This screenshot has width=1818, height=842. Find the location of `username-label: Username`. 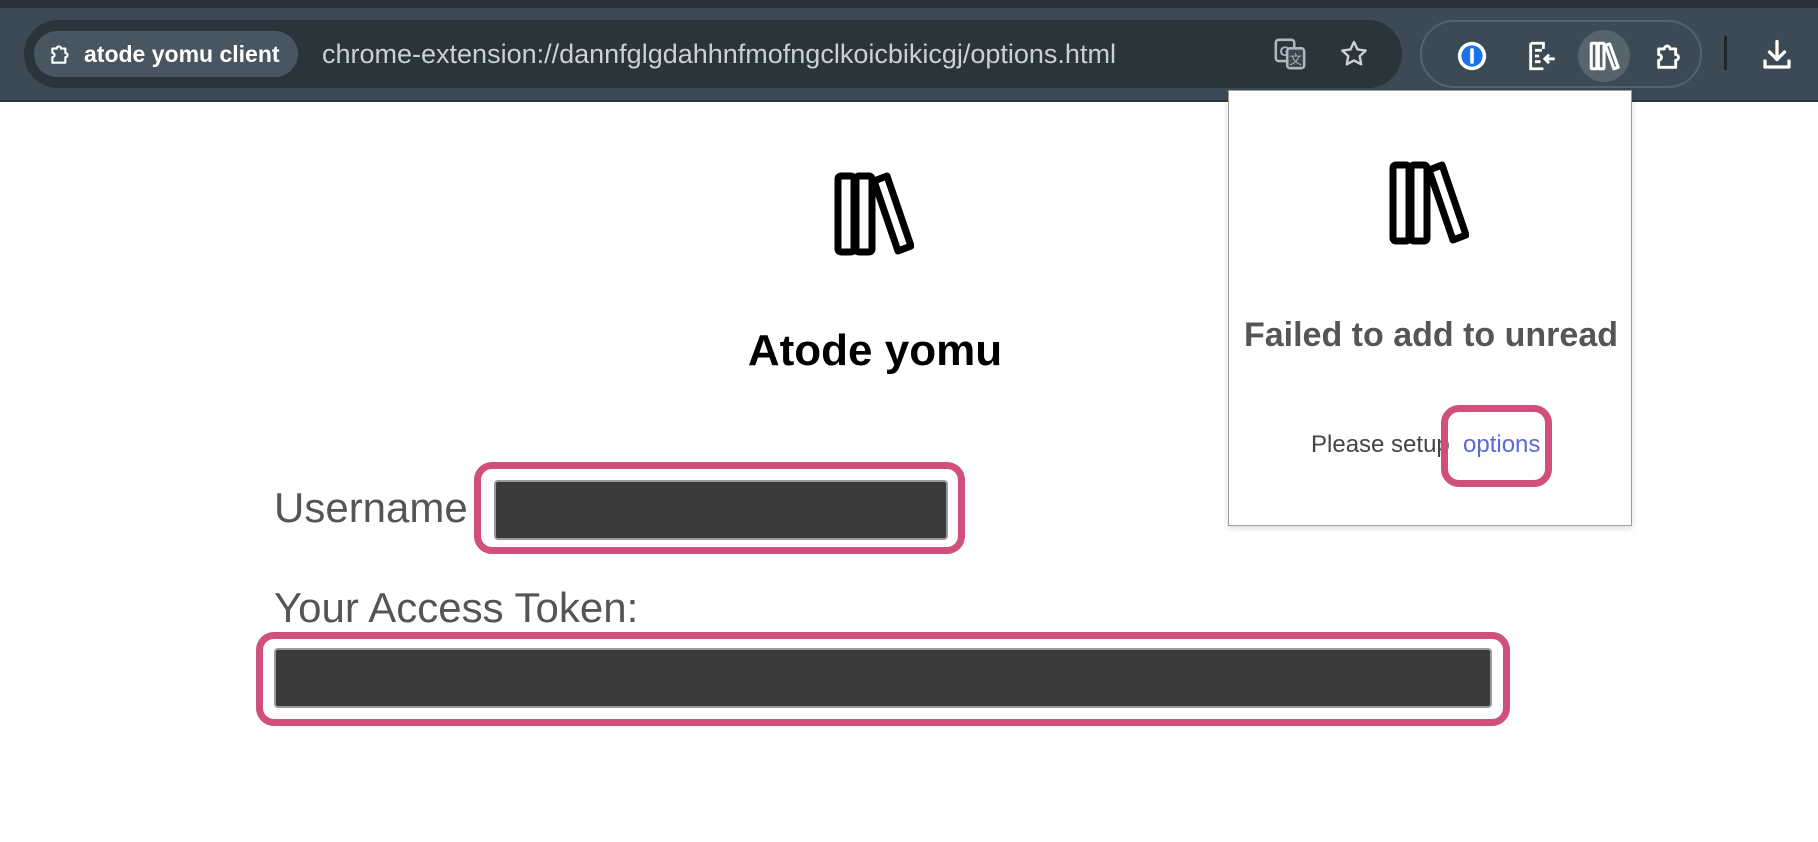

username-label: Username is located at coordinates (371, 507).